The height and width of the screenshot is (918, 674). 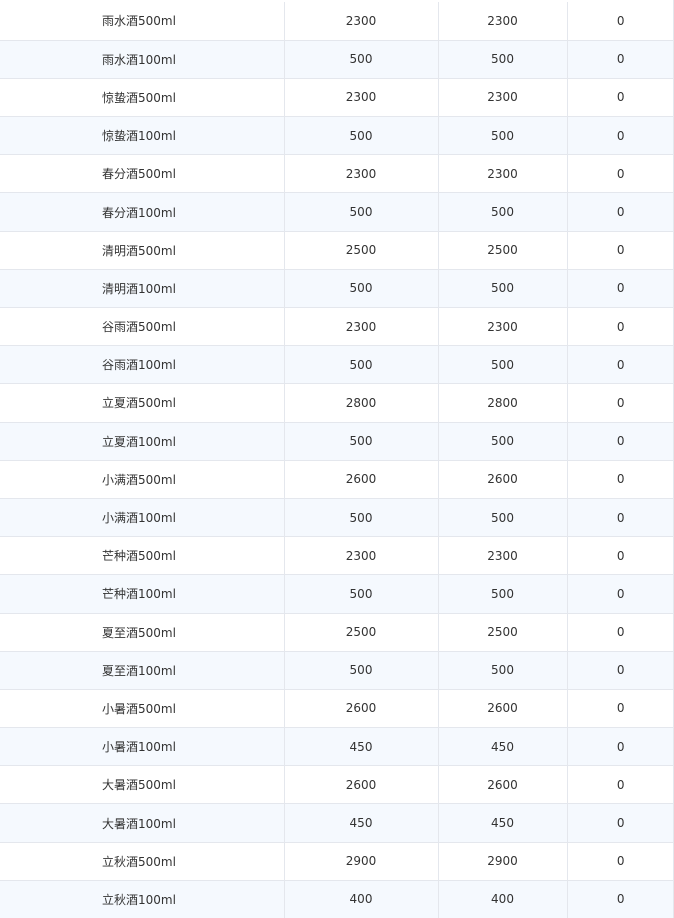 I want to click on table-row: 芒种酒100ml 500 500 0, so click(x=336, y=594).